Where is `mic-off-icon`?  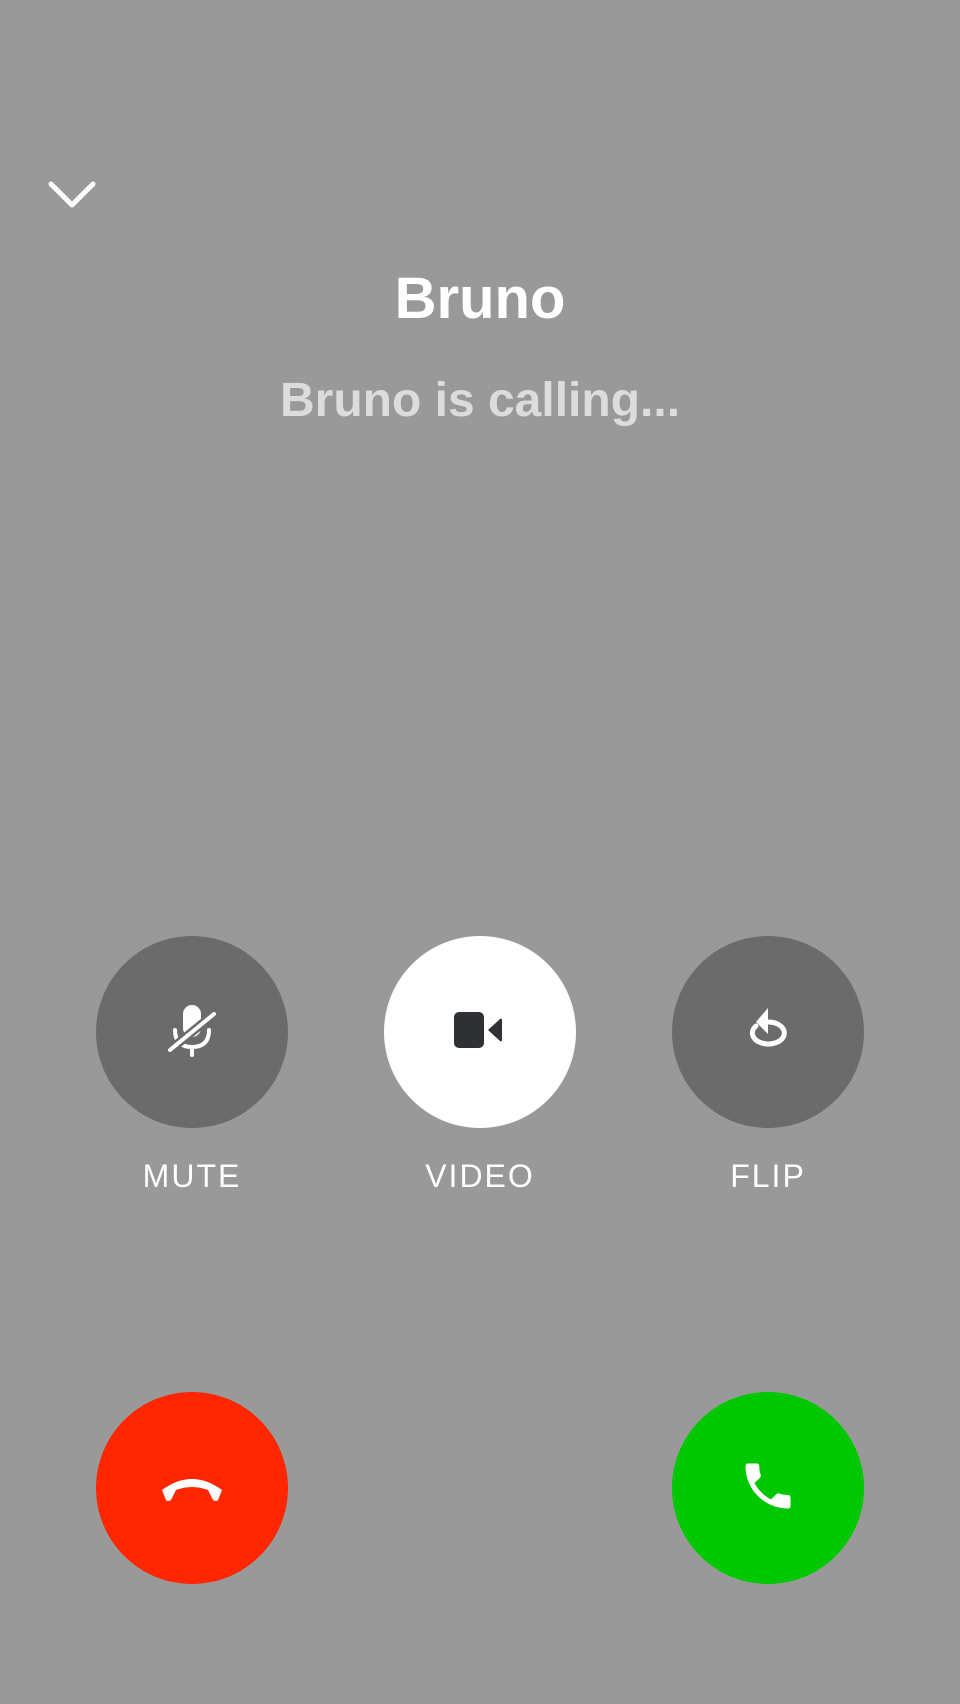 mic-off-icon is located at coordinates (192, 1032).